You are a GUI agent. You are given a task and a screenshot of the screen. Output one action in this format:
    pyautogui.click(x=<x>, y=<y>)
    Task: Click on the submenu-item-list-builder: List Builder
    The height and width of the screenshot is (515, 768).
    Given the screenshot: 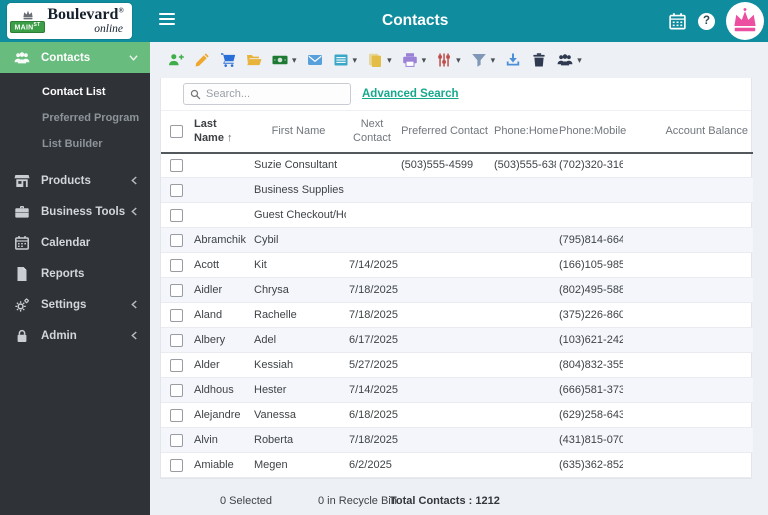 What is the action you would take?
    pyautogui.click(x=75, y=144)
    